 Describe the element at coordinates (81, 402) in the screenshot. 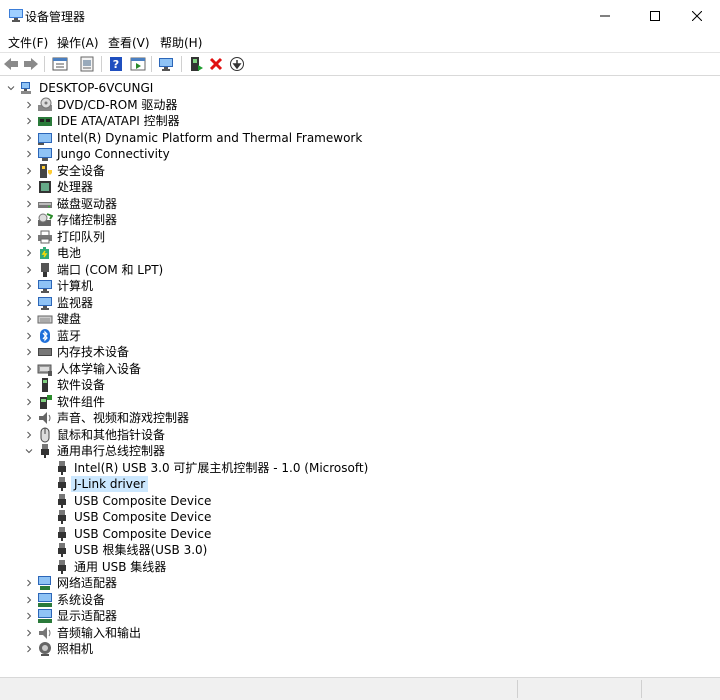

I see `tree-item-label: 软件组件` at that location.